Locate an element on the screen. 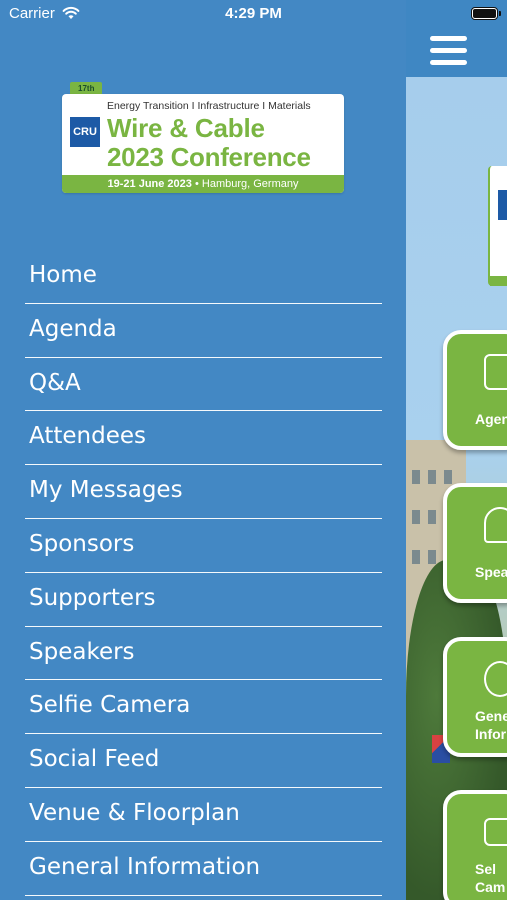  carrier-label: Carrier is located at coordinates (32, 13).